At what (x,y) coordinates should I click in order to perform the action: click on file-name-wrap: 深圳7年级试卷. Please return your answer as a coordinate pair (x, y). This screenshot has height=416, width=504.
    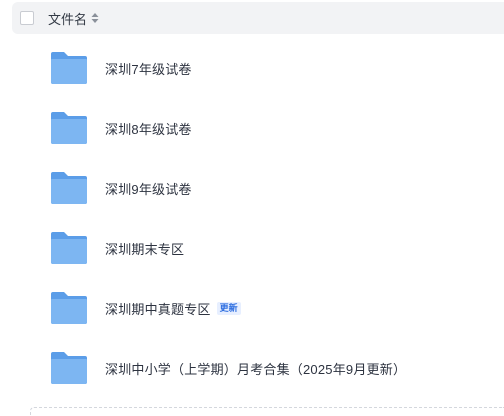
    Looking at the image, I should click on (148, 68).